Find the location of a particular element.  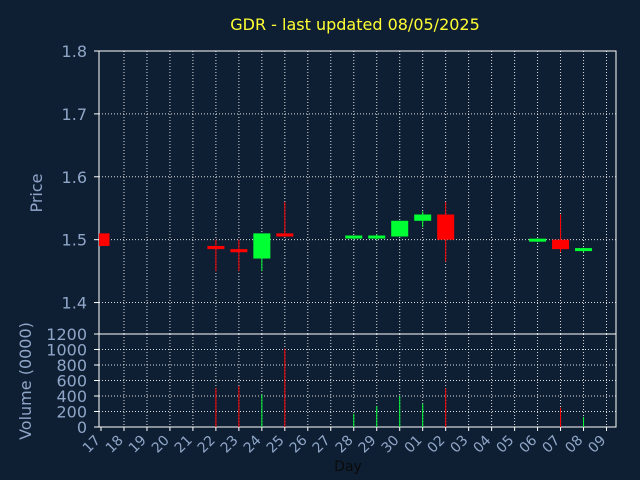

x-tick-label: 24 is located at coordinates (253, 444).